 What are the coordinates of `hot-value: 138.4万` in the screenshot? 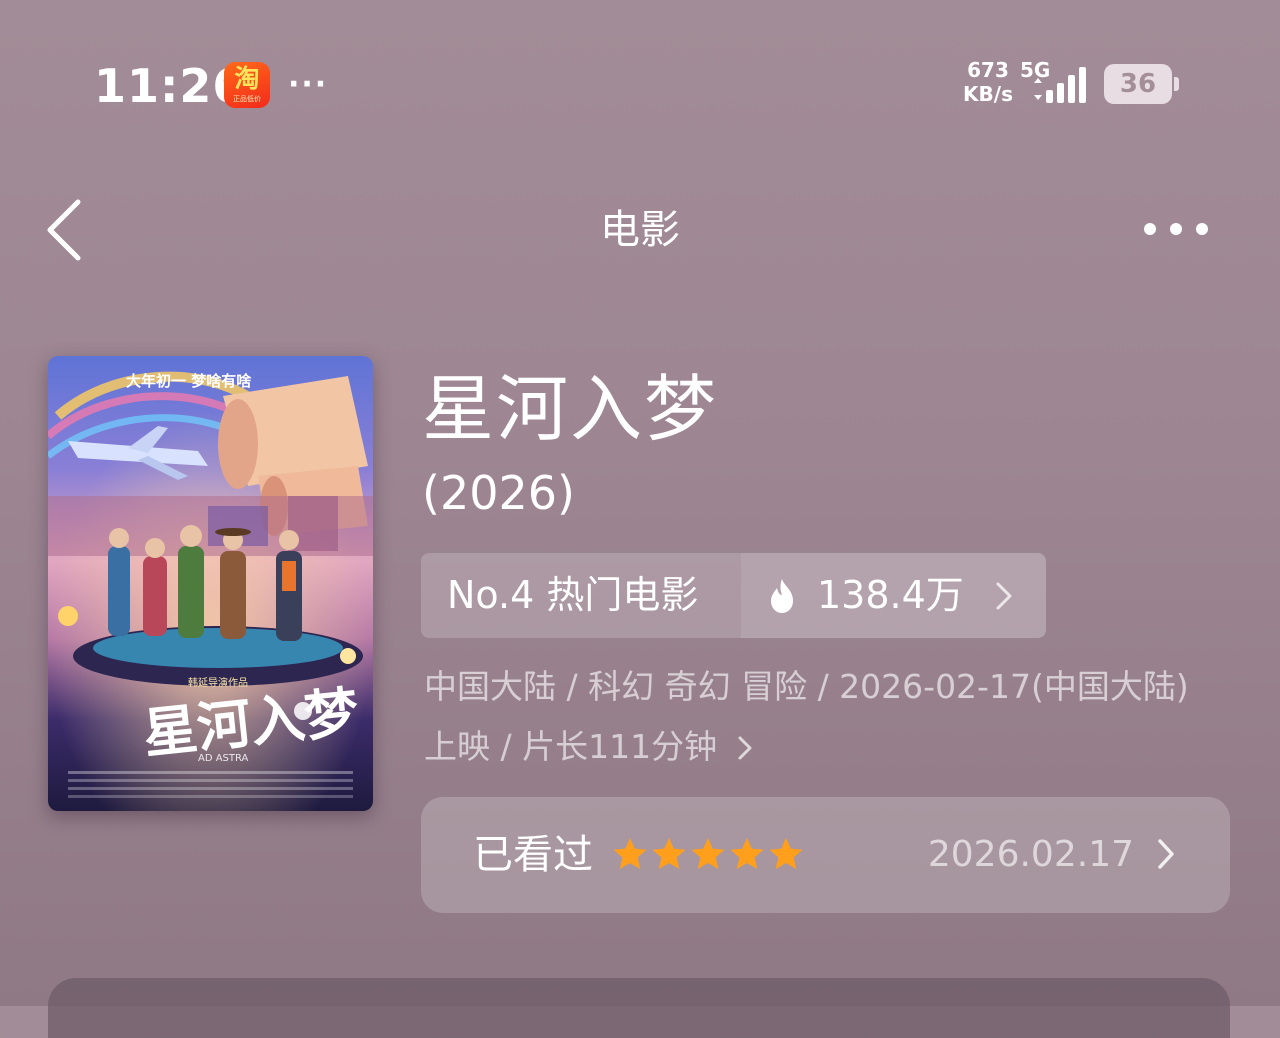 It's located at (890, 595).